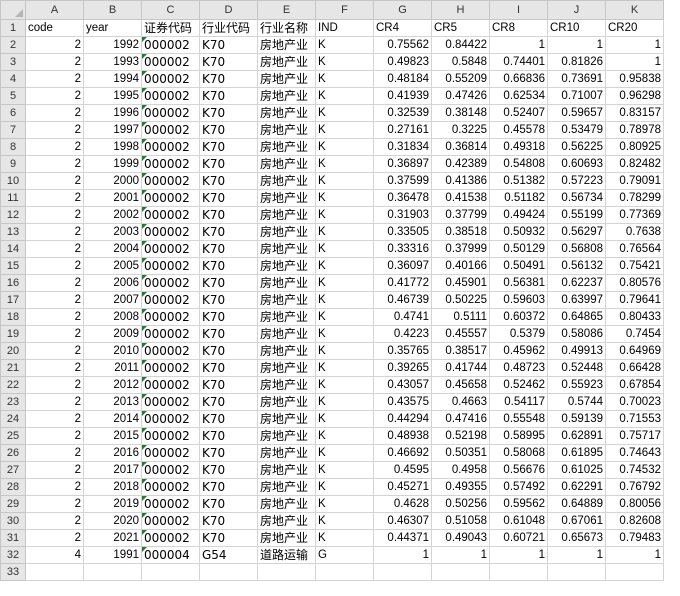 This screenshot has width=680, height=596. Describe the element at coordinates (228, 215) in the screenshot. I see `cell-d12: K70` at that location.